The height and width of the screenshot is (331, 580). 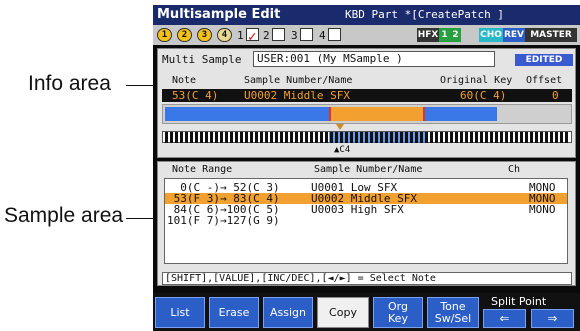 What do you see at coordinates (195, 95) in the screenshot?
I see `selected-note: 53(C 4)` at bounding box center [195, 95].